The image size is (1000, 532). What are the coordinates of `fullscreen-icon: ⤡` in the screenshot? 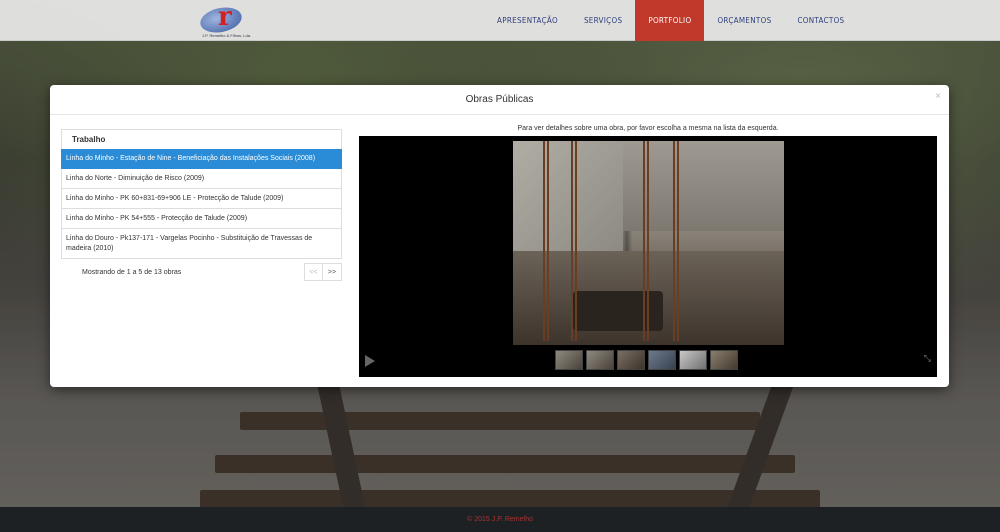 It's located at (927, 358).